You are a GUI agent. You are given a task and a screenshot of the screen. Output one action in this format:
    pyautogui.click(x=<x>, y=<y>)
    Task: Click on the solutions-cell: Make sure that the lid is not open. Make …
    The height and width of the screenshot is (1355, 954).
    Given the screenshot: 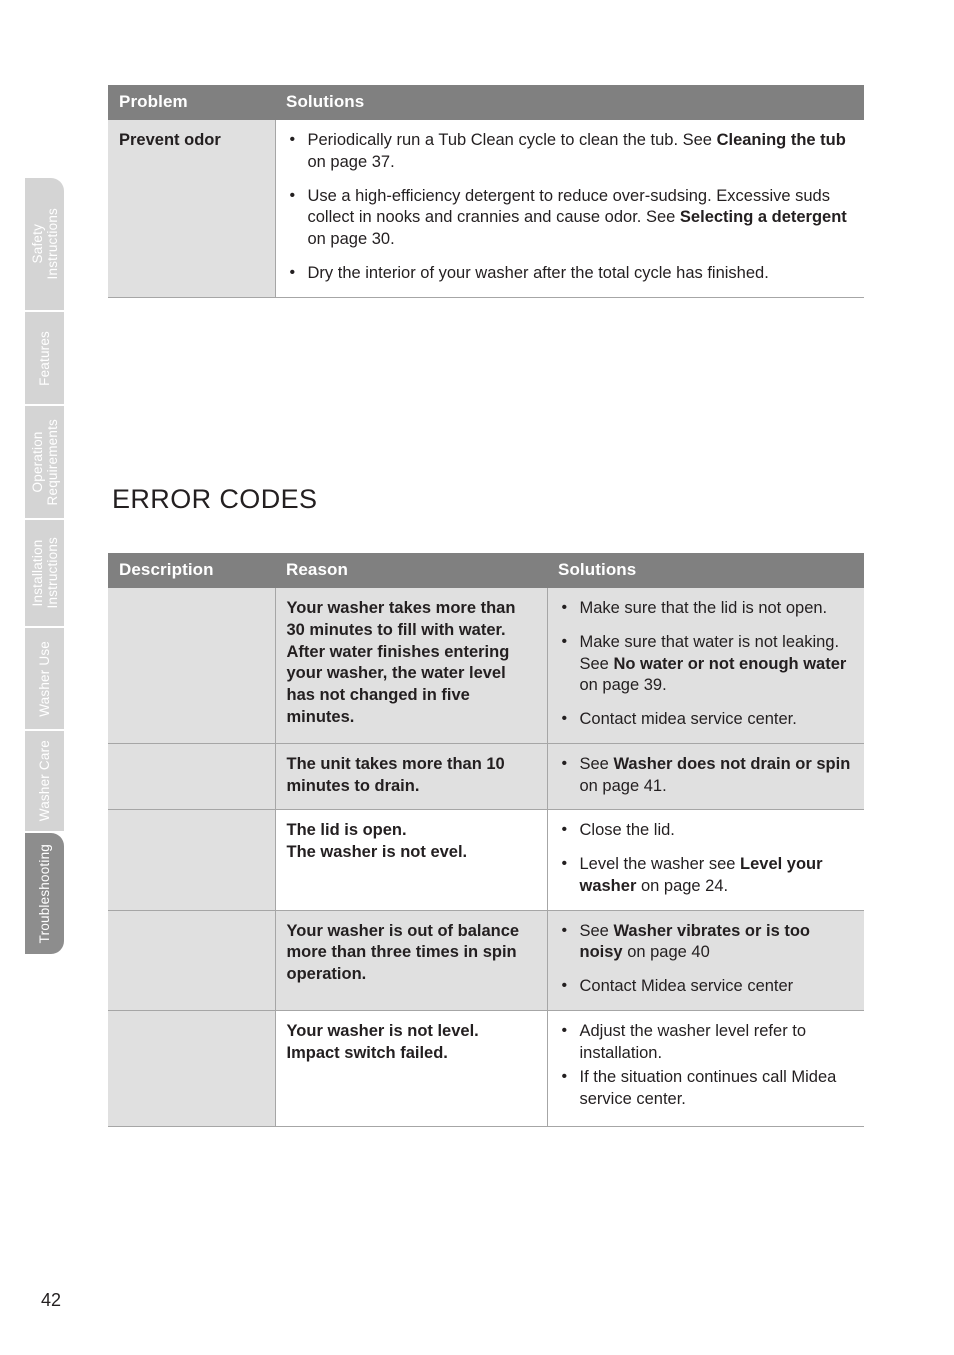 What is the action you would take?
    pyautogui.click(x=705, y=666)
    